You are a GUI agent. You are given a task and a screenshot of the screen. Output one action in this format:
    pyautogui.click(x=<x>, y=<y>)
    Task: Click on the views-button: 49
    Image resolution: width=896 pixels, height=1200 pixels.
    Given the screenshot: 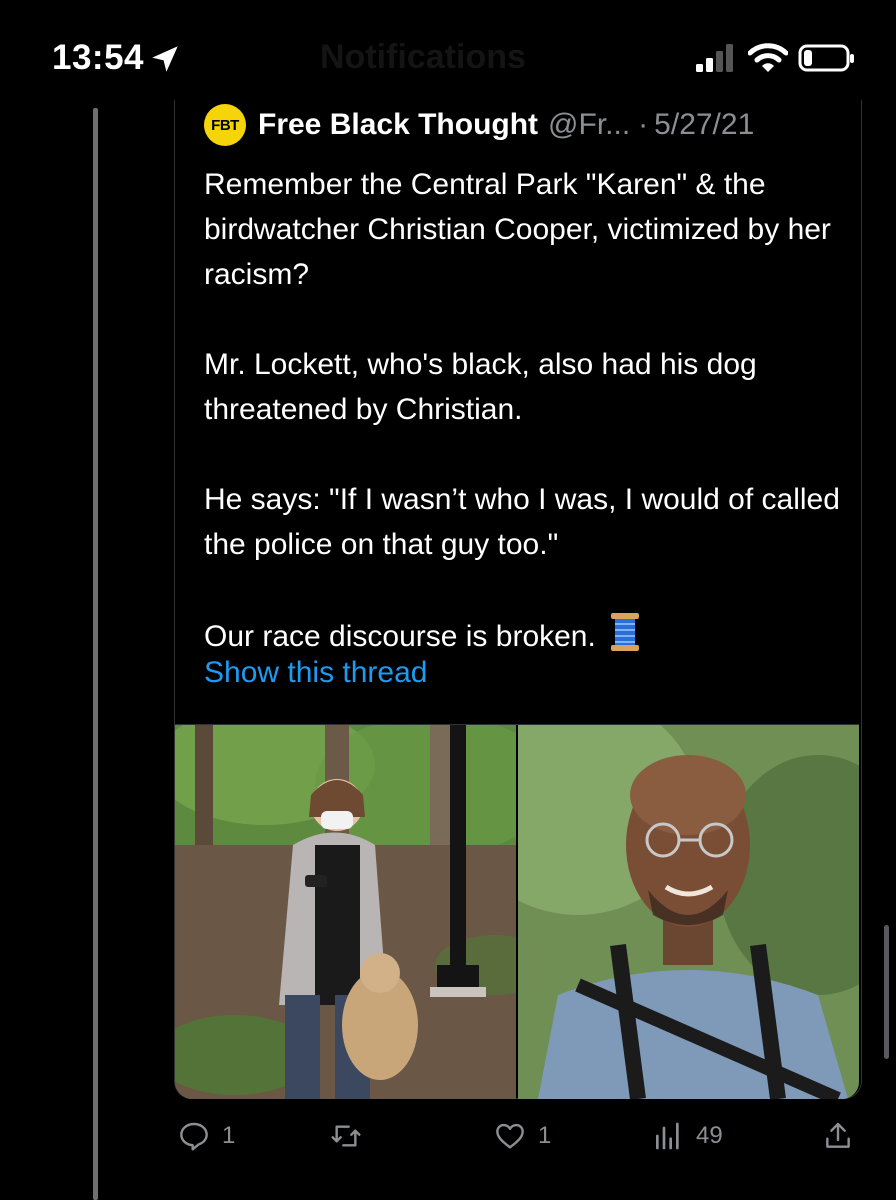 What is the action you would take?
    pyautogui.click(x=687, y=1136)
    